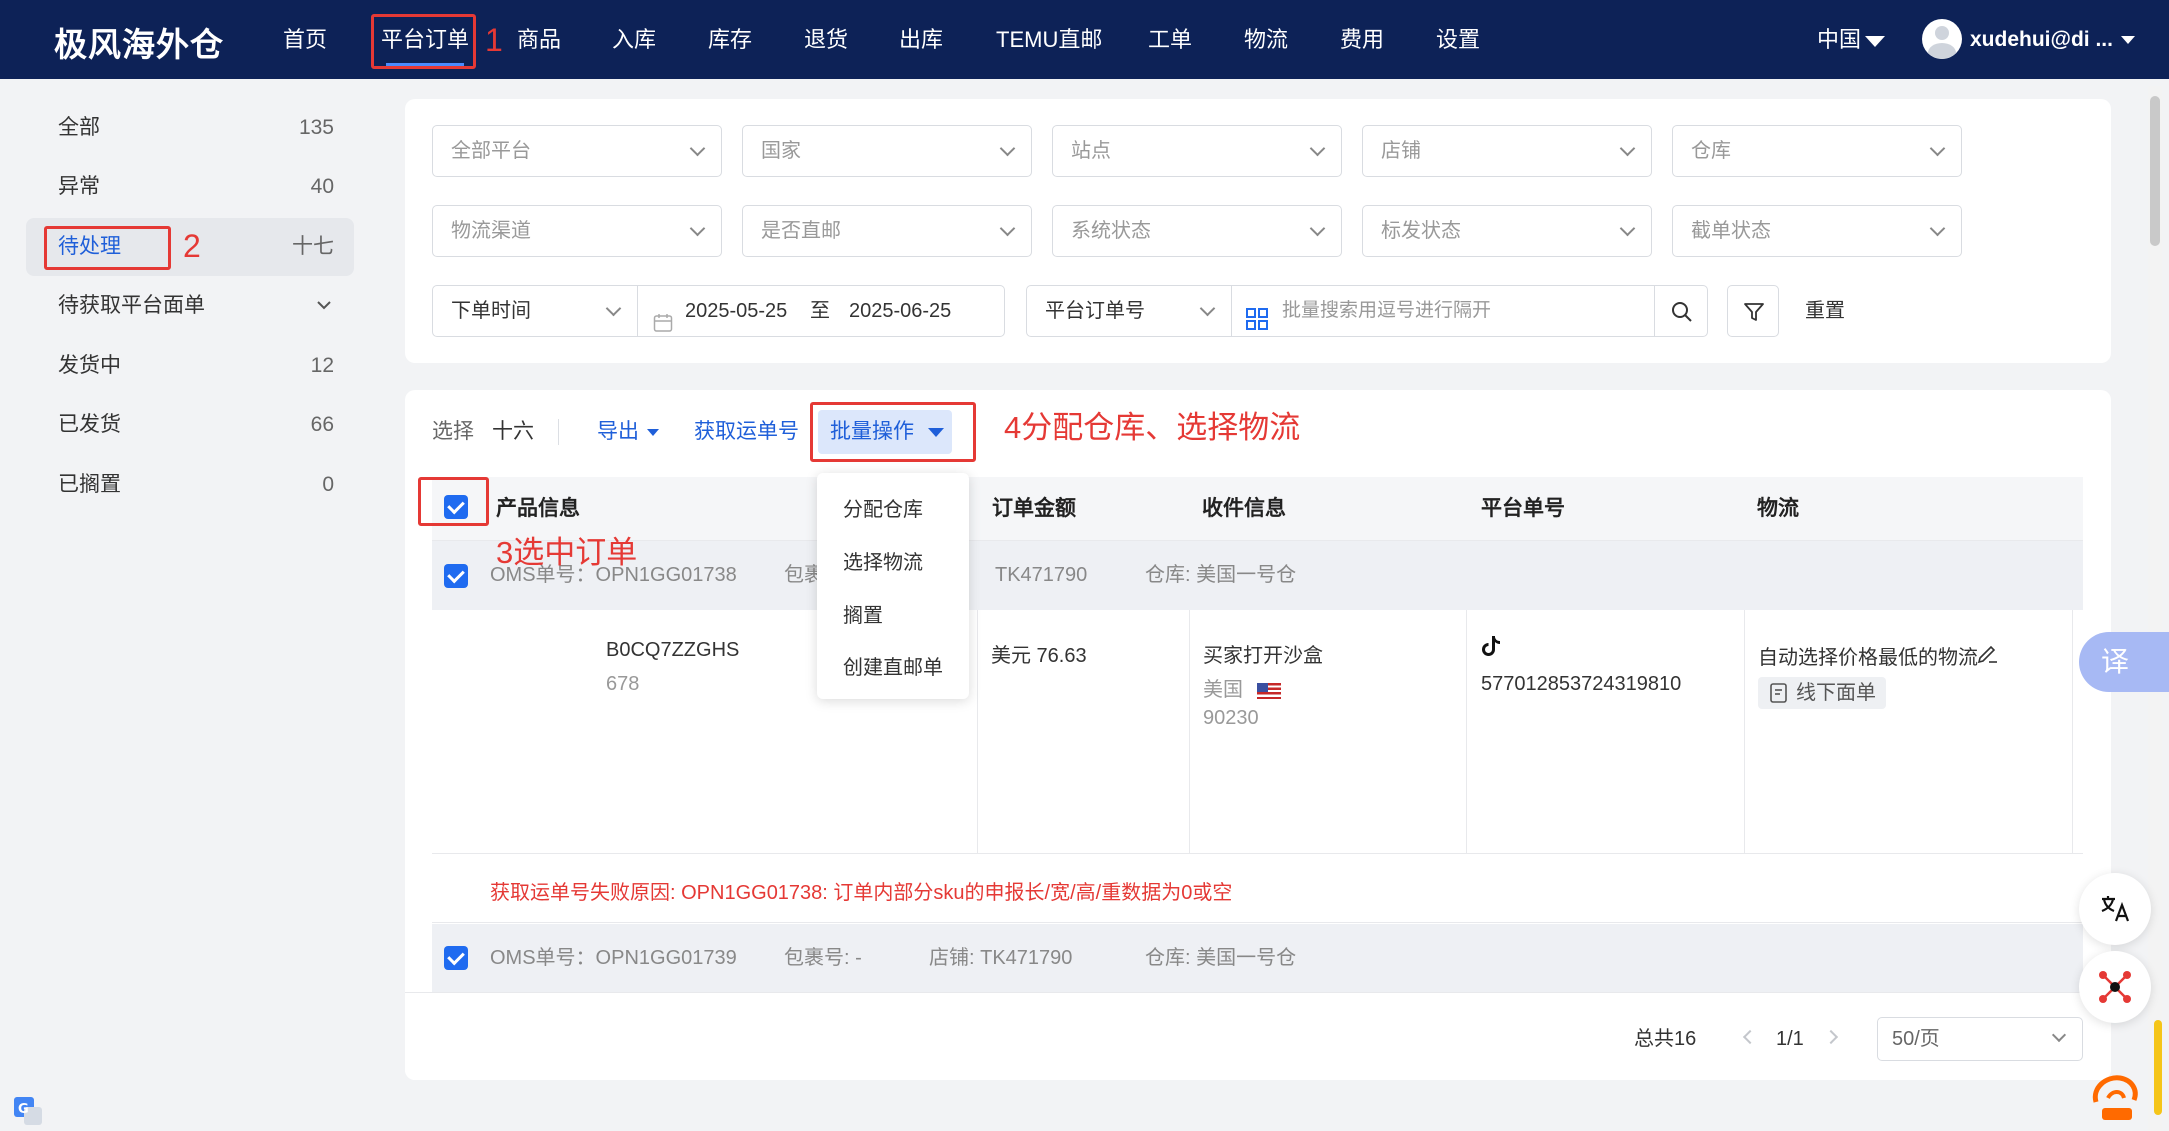 The height and width of the screenshot is (1131, 2169). What do you see at coordinates (1458, 39) in the screenshot?
I see `nav-settings: 设置` at bounding box center [1458, 39].